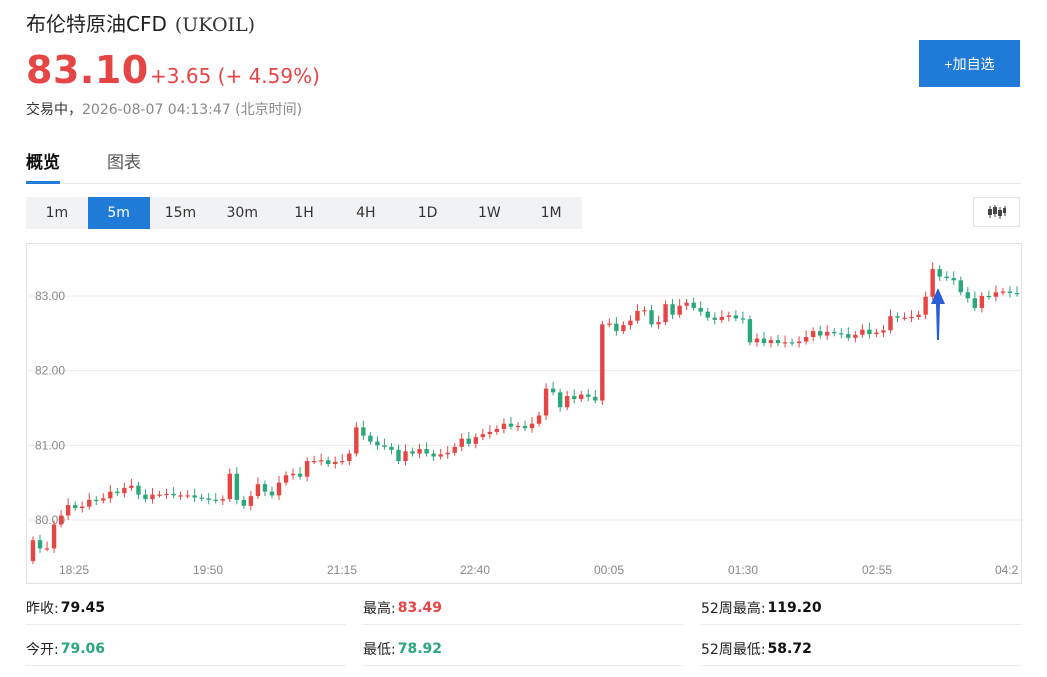 The height and width of the screenshot is (677, 1047). What do you see at coordinates (57, 213) in the screenshot?
I see `period-1m: 1m` at bounding box center [57, 213].